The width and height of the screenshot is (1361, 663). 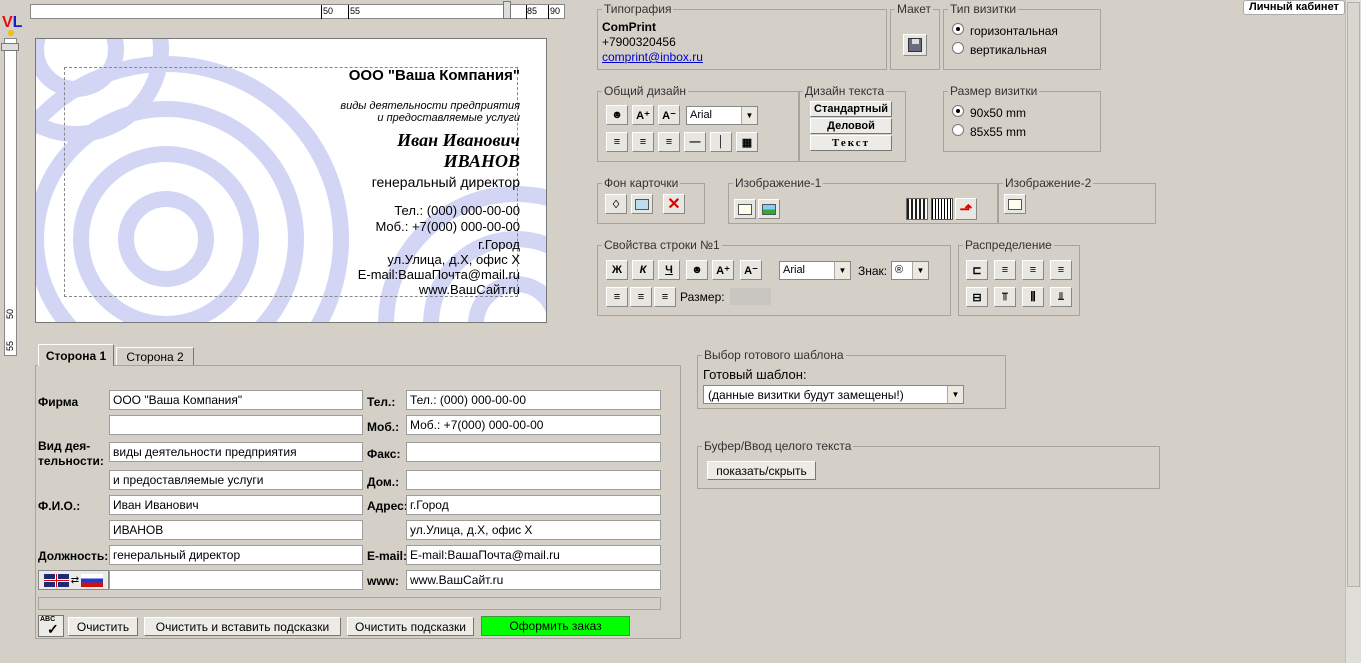 What do you see at coordinates (958, 48) in the screenshot?
I see `card-type-vertical-radio` at bounding box center [958, 48].